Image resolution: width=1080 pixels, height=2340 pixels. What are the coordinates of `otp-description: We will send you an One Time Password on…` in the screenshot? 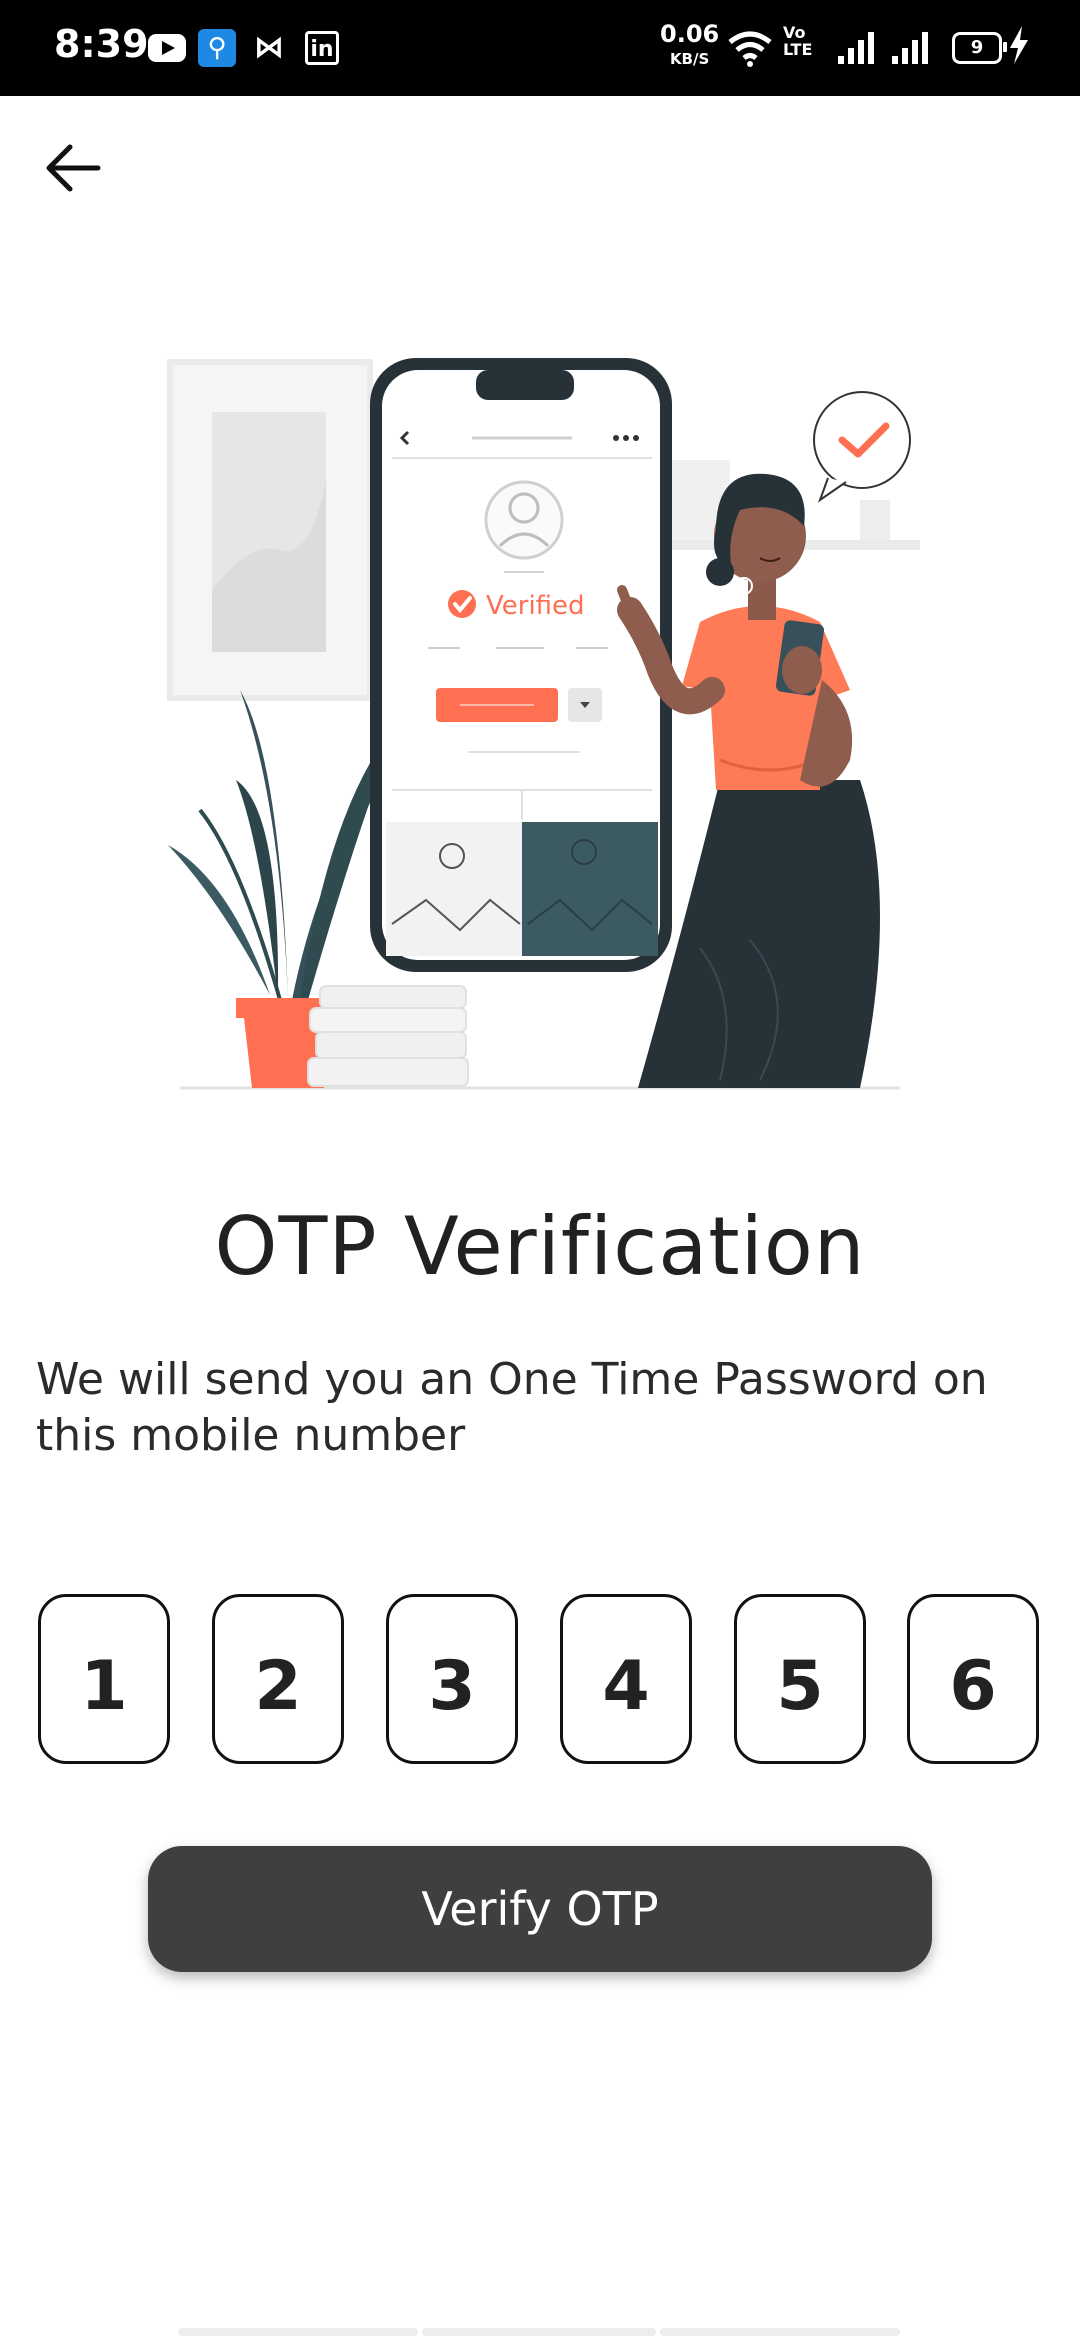 It's located at (512, 1407).